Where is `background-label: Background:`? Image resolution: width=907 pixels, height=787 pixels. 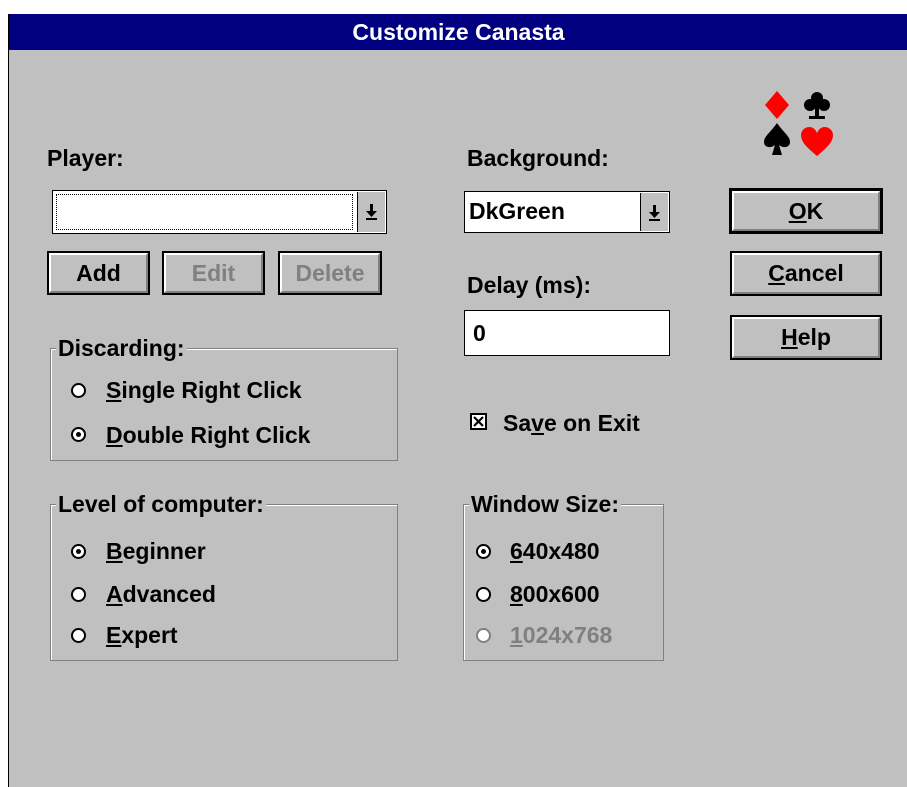 background-label: Background: is located at coordinates (538, 158).